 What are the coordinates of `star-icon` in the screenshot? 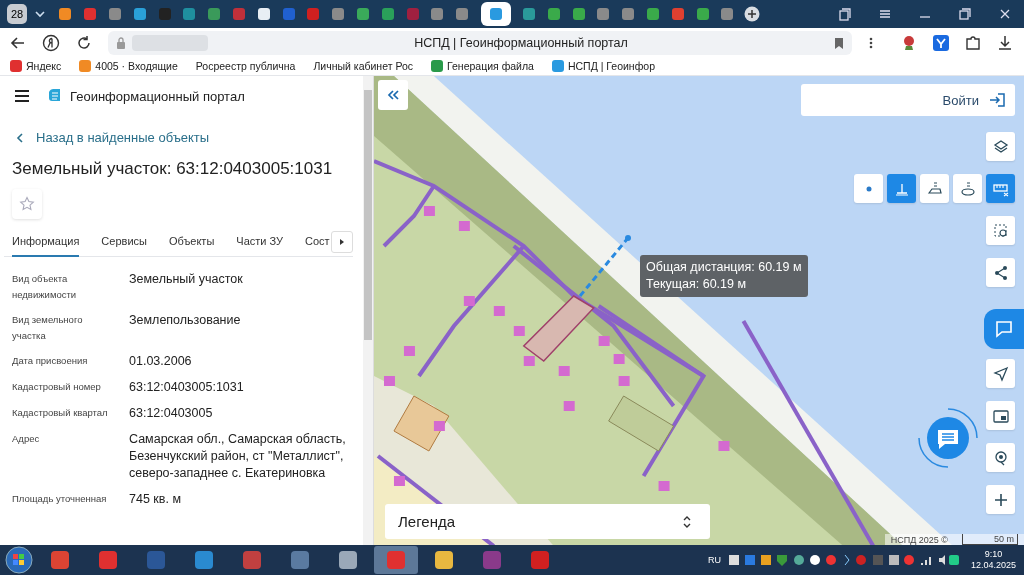 It's located at (27, 204).